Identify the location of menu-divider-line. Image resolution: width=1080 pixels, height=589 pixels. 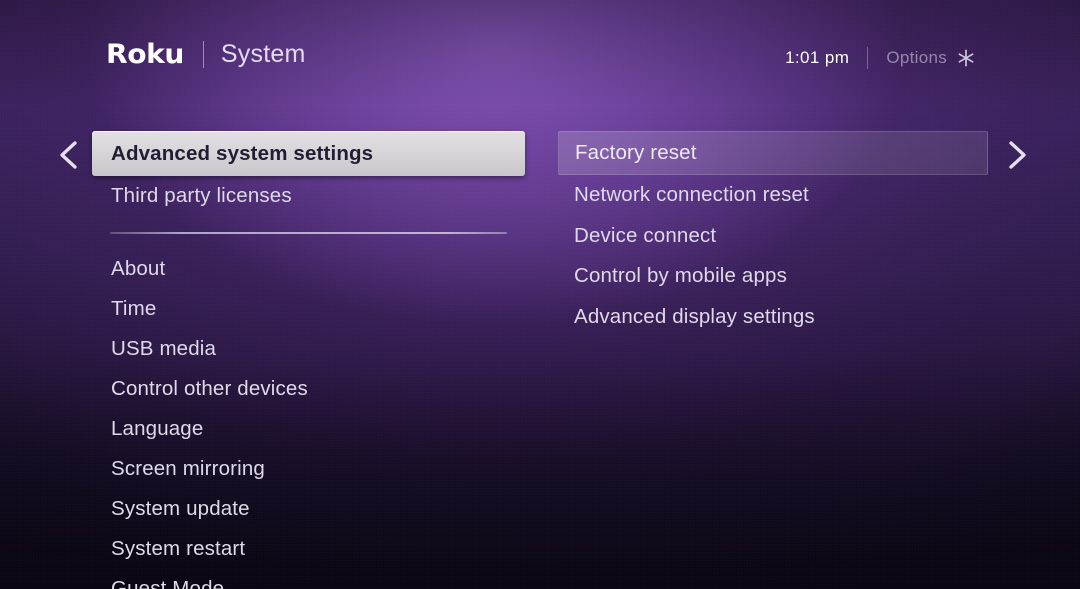
(308, 232).